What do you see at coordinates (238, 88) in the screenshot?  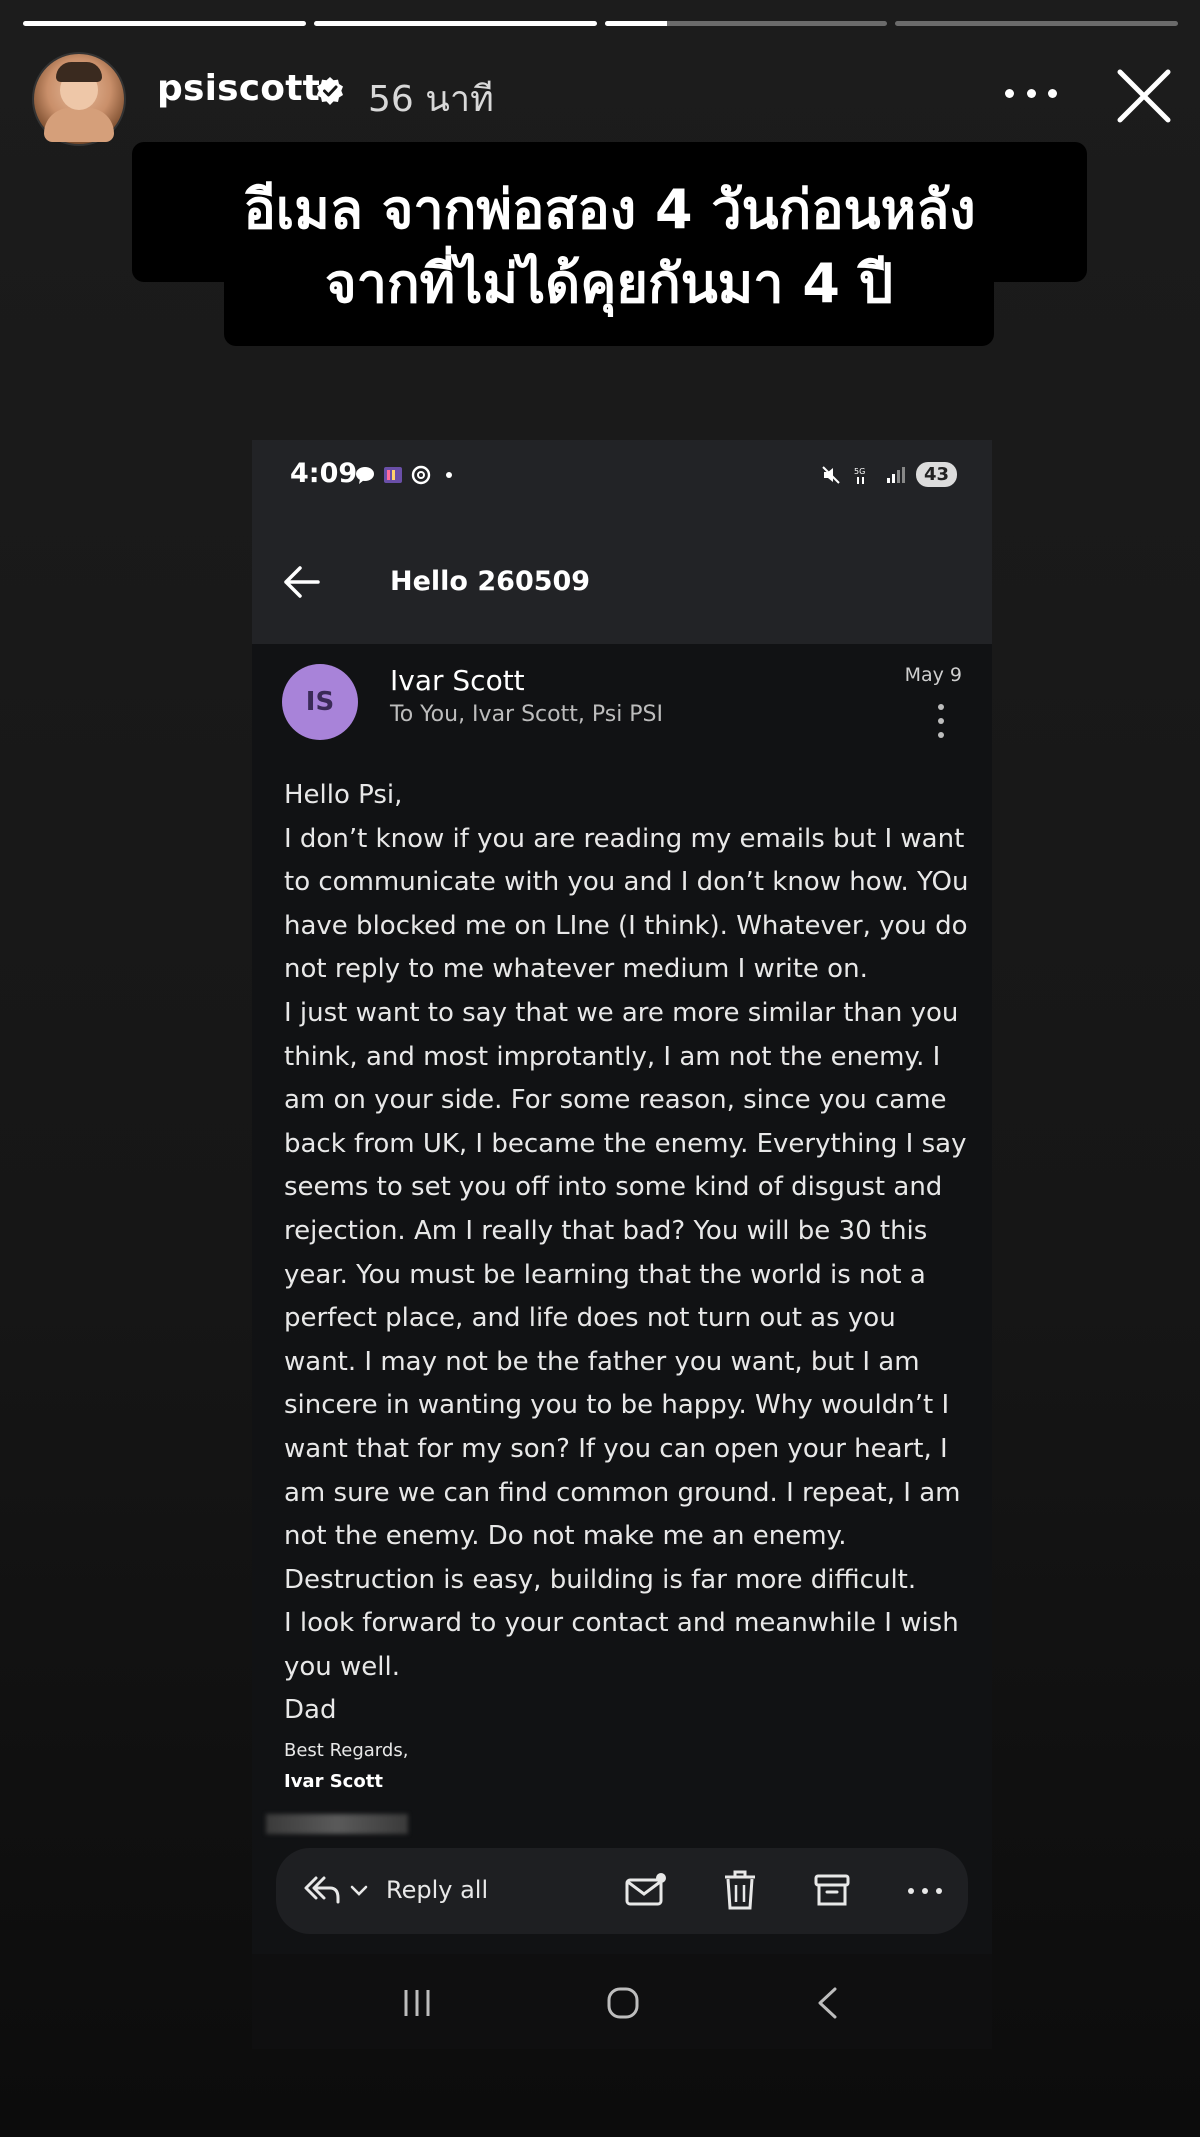 I see `username: psiscott` at bounding box center [238, 88].